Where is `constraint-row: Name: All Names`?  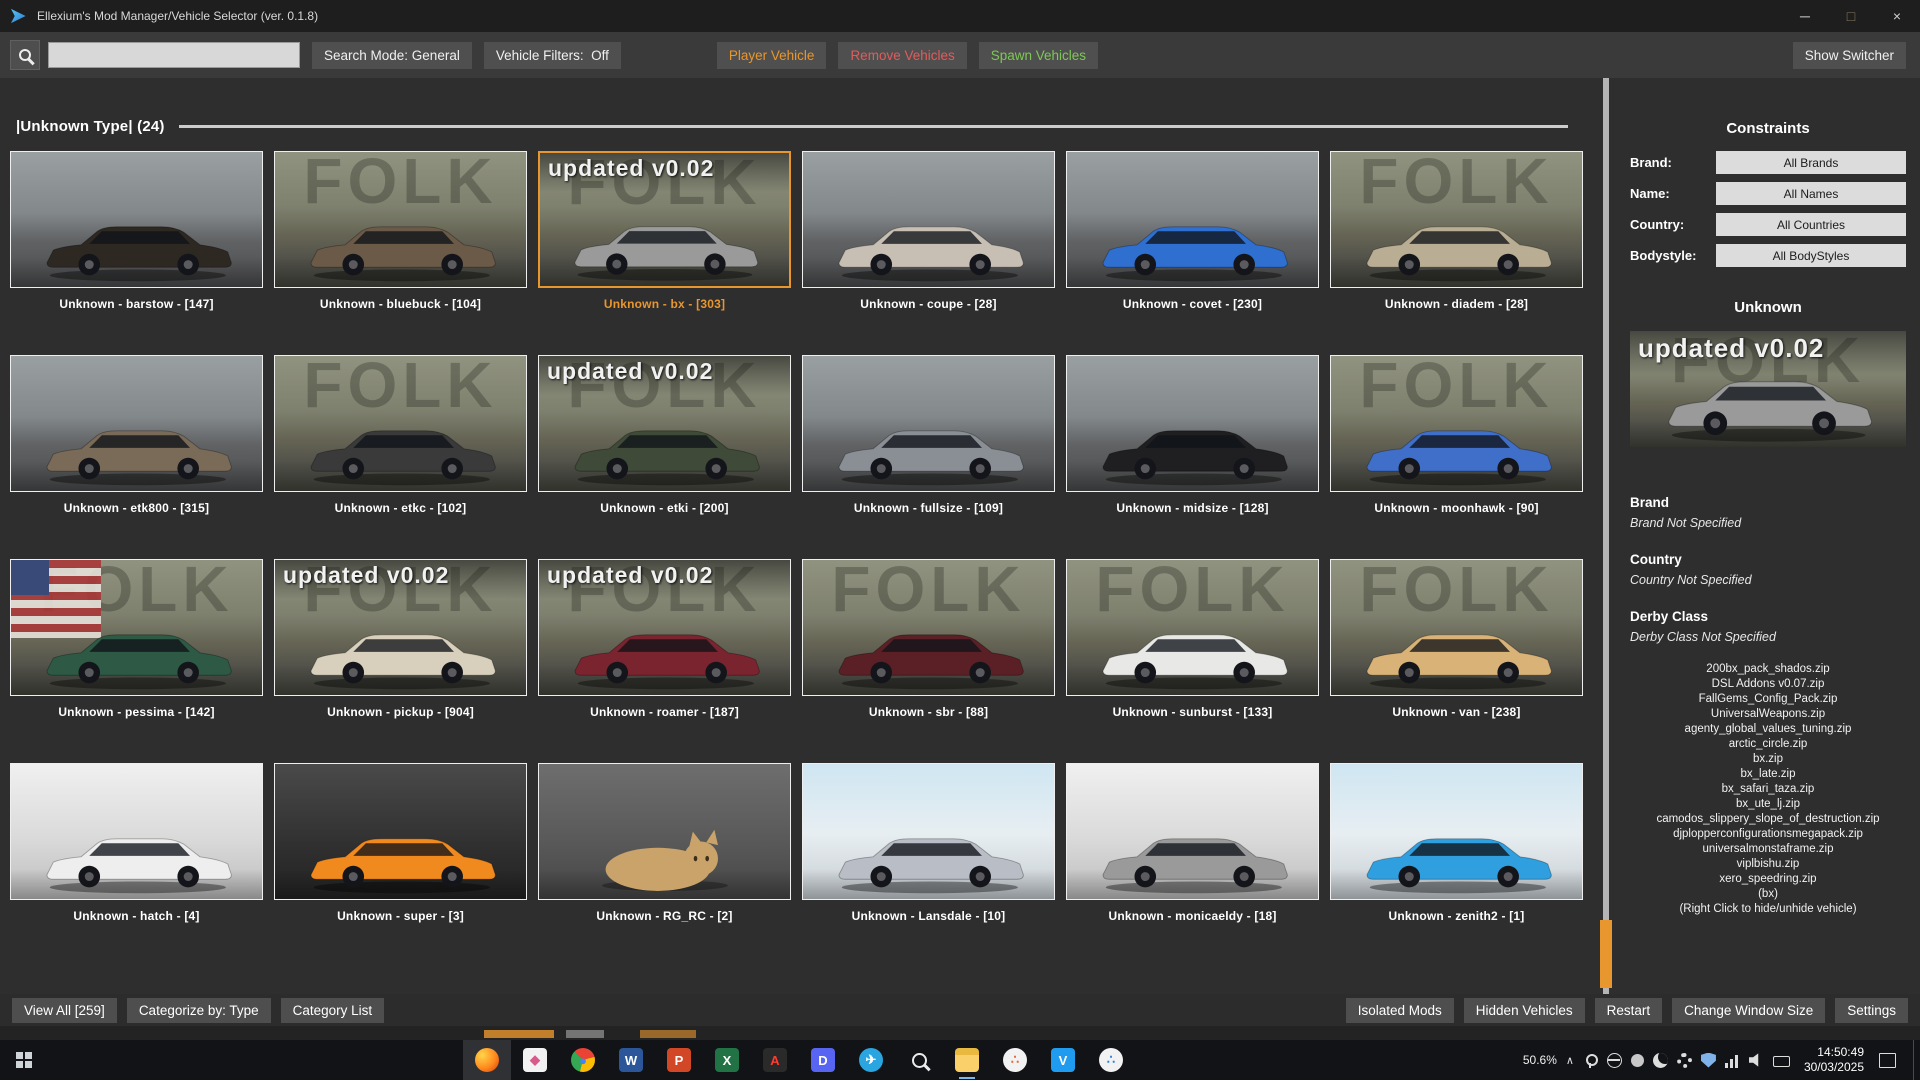
constraint-row: Name: All Names is located at coordinates (1768, 193).